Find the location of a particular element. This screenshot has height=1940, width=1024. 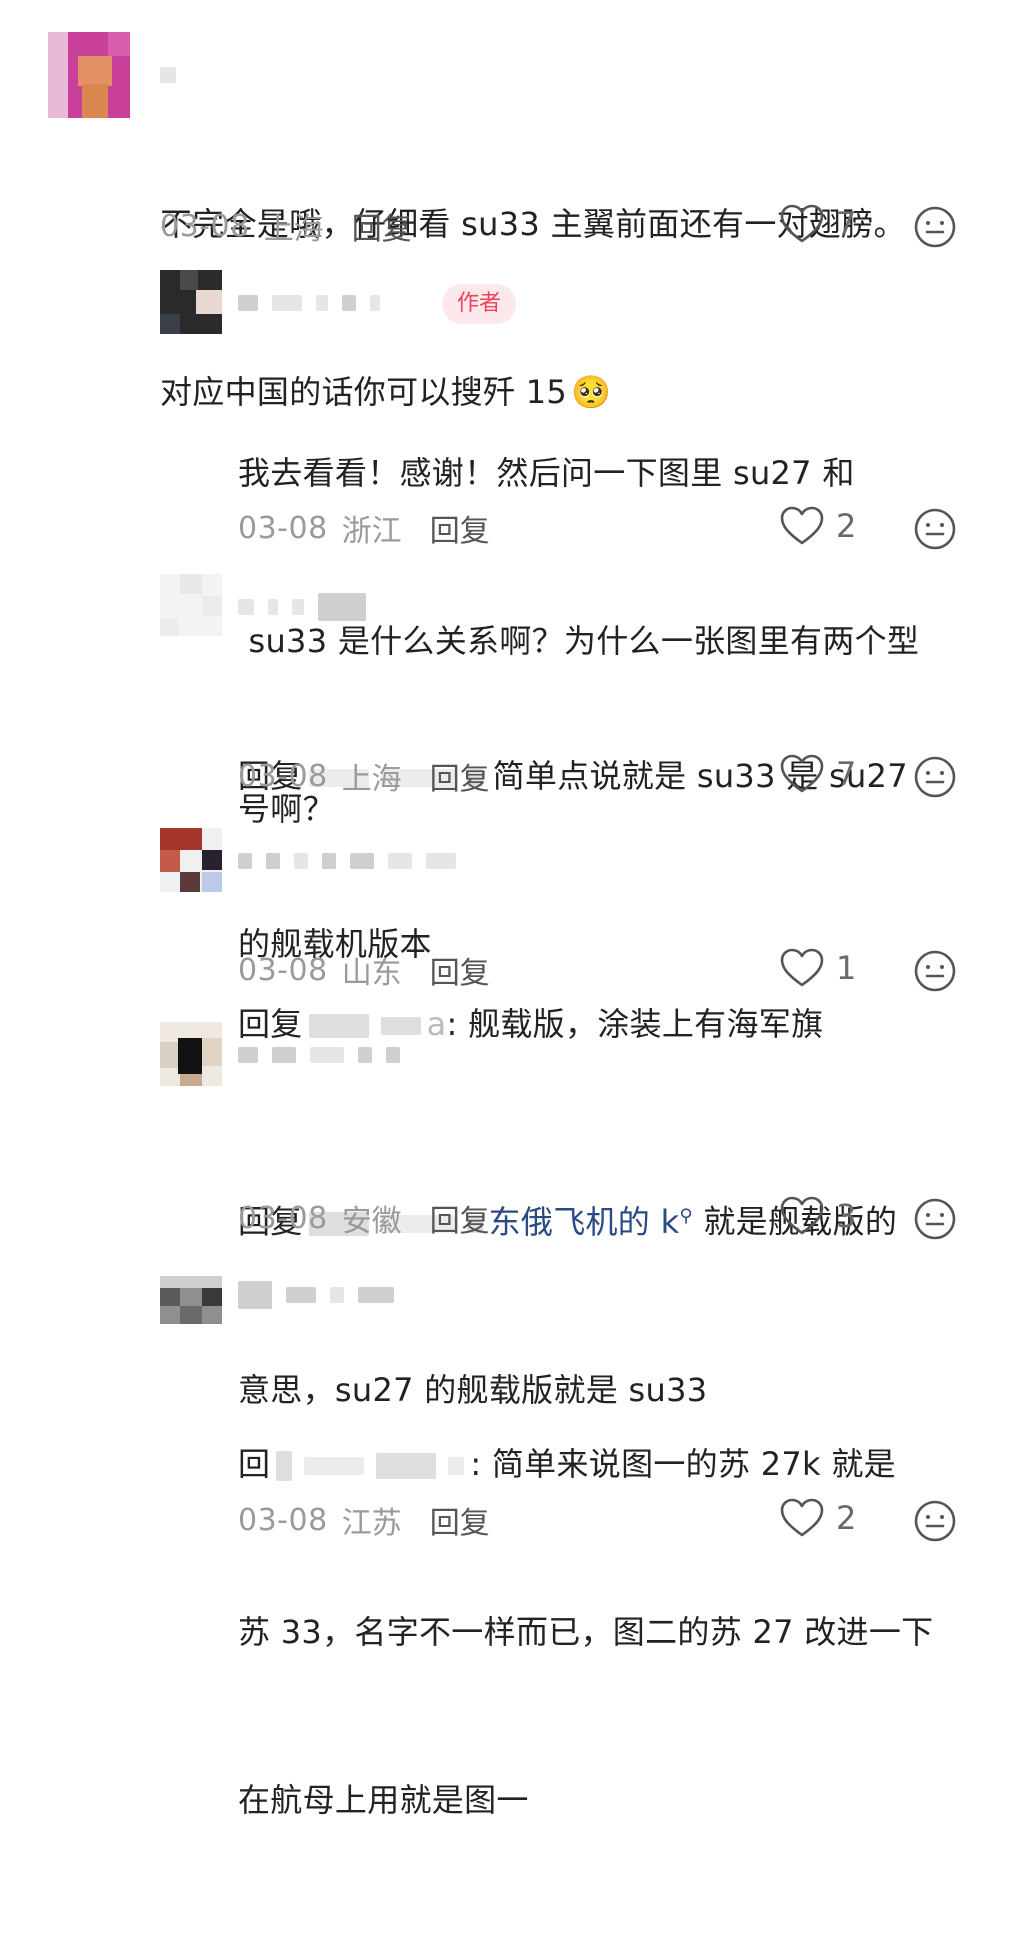

like-count: 1 is located at coordinates (846, 968).